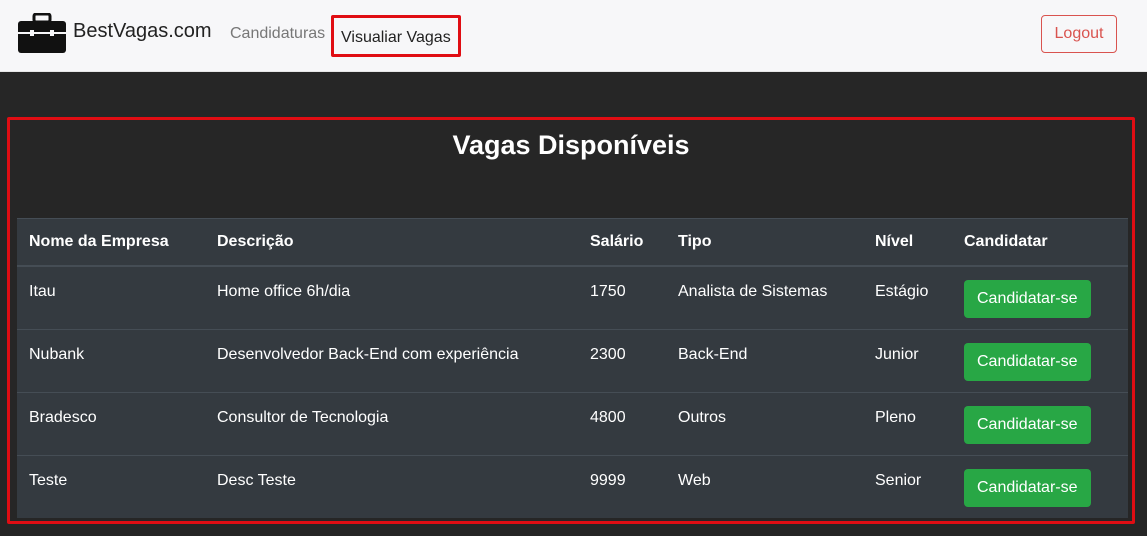 The image size is (1147, 536). Describe the element at coordinates (753, 291) in the screenshot. I see `cell-tipo: Analista de Sistemas` at that location.